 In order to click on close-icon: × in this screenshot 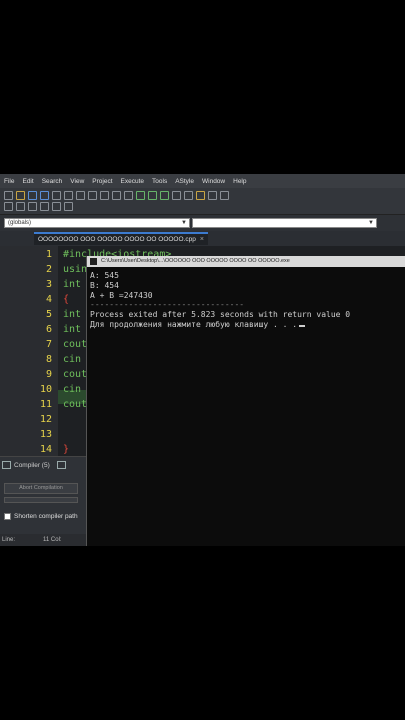, I will do `click(202, 240)`.